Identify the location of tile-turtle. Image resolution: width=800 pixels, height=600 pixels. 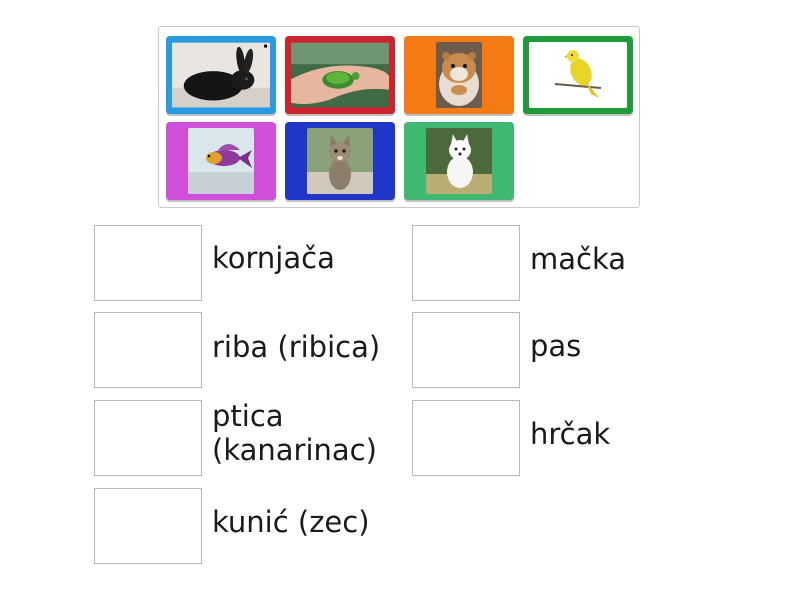
(340, 75).